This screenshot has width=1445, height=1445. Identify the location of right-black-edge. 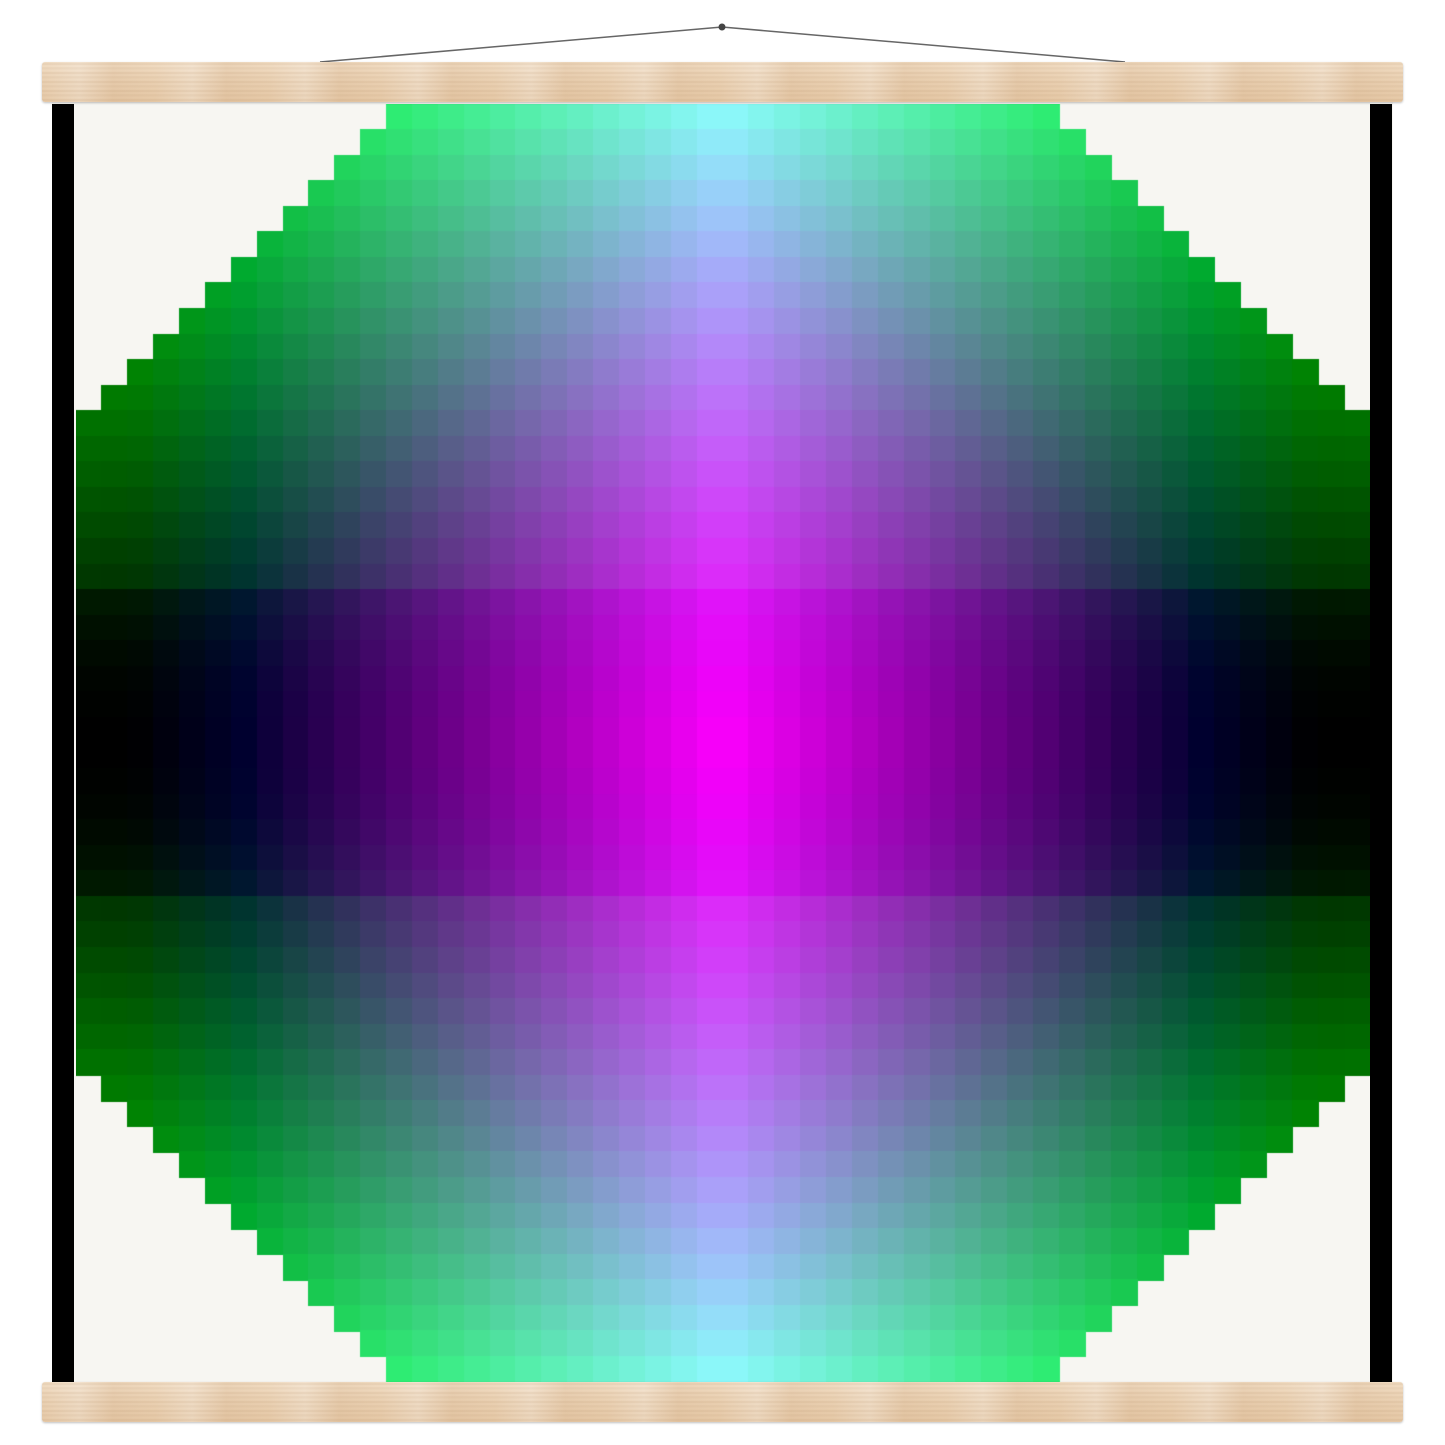
(1381, 743).